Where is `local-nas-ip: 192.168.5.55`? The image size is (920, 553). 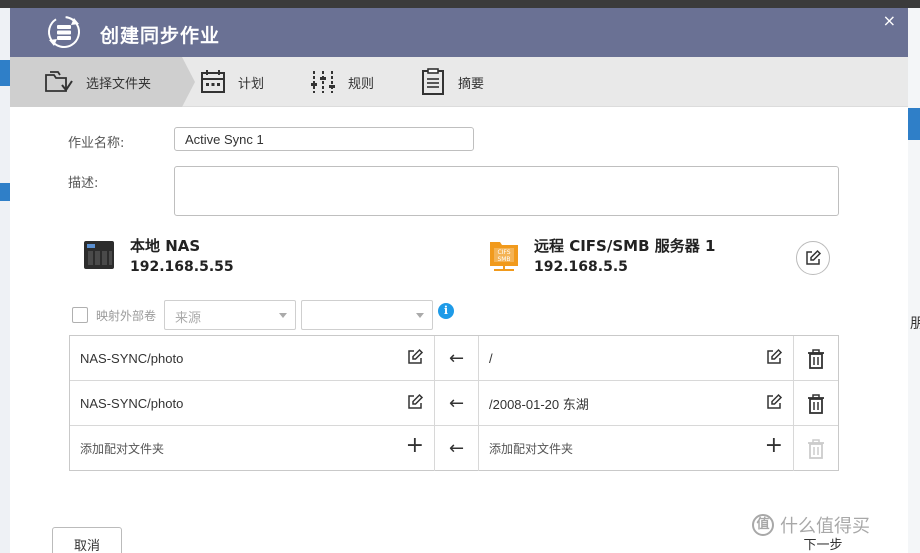 local-nas-ip: 192.168.5.55 is located at coordinates (182, 267).